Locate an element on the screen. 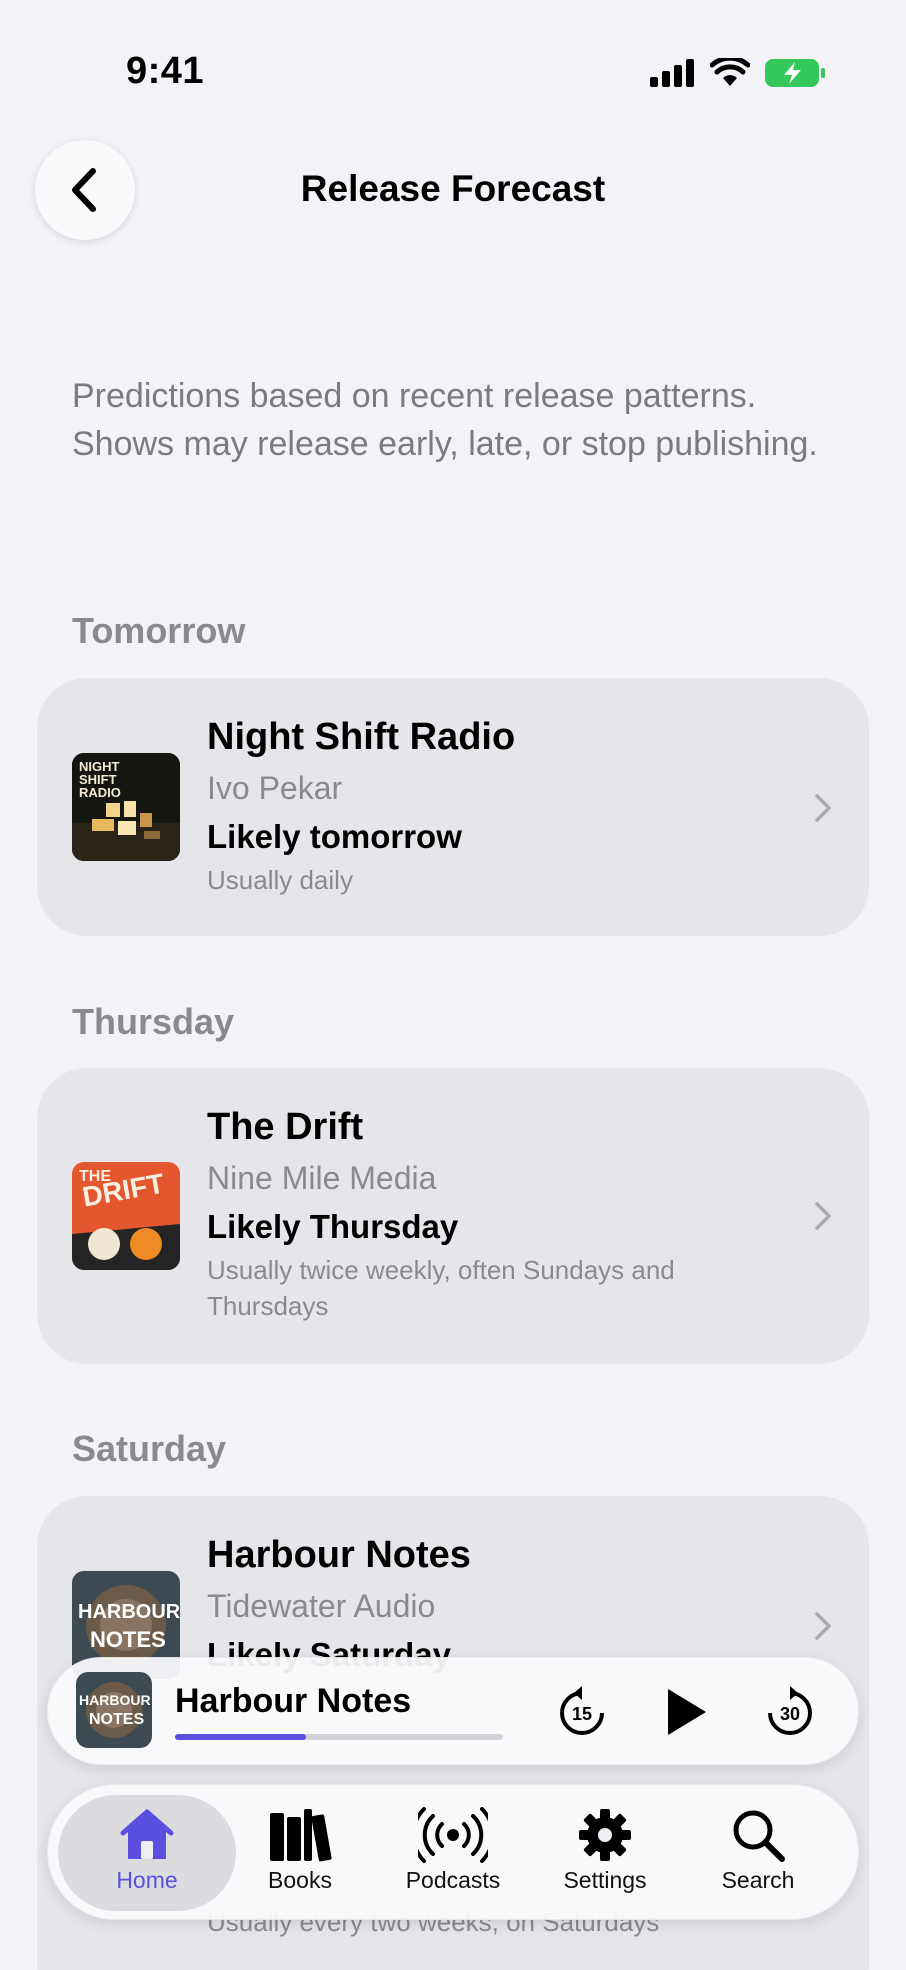 This screenshot has width=906, height=1970. tab-home: Home is located at coordinates (147, 1850).